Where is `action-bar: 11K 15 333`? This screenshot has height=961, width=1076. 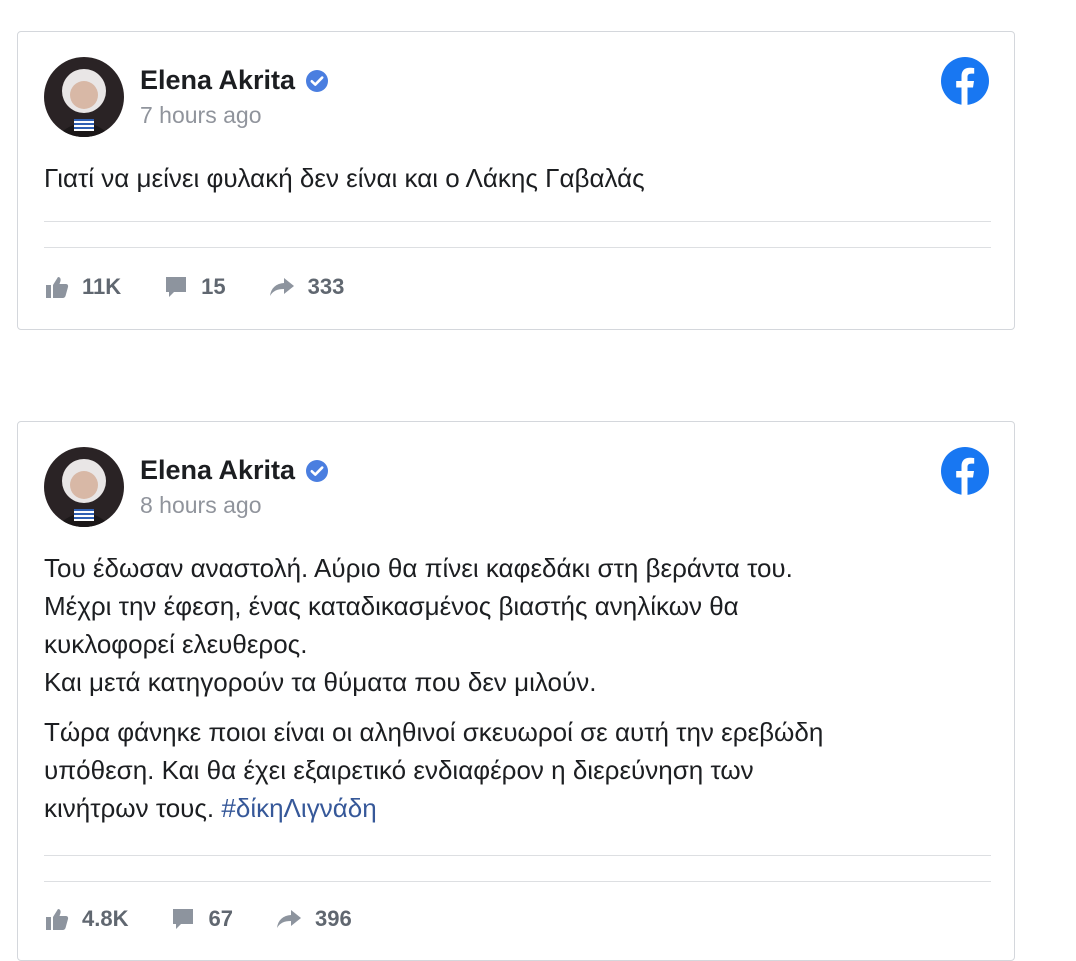
action-bar: 11K 15 333 is located at coordinates (215, 287).